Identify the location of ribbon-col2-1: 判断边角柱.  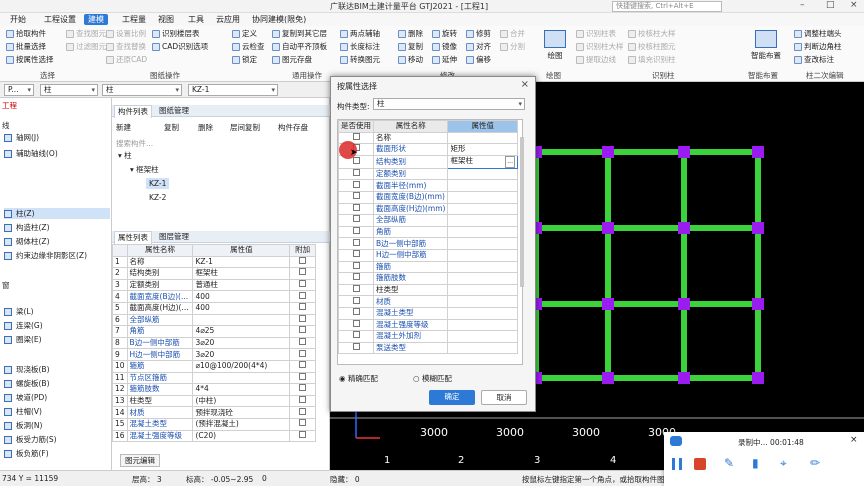
(818, 46).